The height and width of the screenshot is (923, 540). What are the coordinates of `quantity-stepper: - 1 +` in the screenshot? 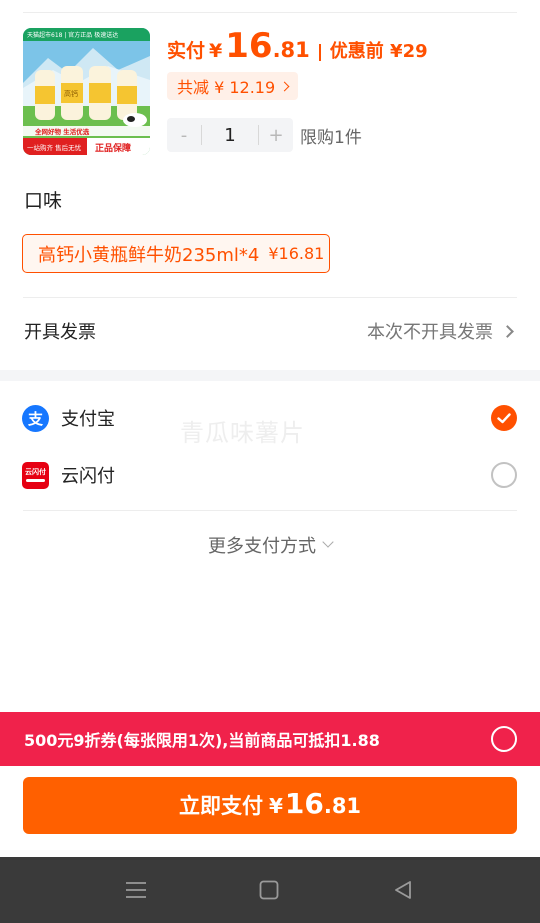 It's located at (230, 135).